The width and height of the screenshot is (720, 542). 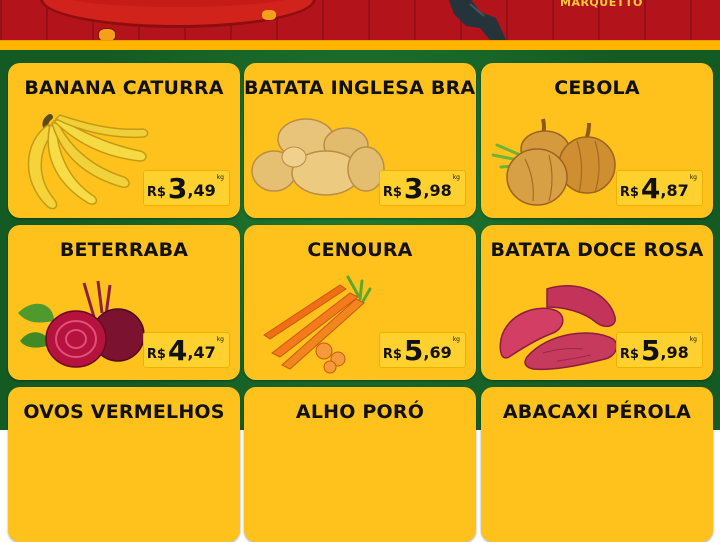 What do you see at coordinates (477, 20) in the screenshot?
I see `mascot-image` at bounding box center [477, 20].